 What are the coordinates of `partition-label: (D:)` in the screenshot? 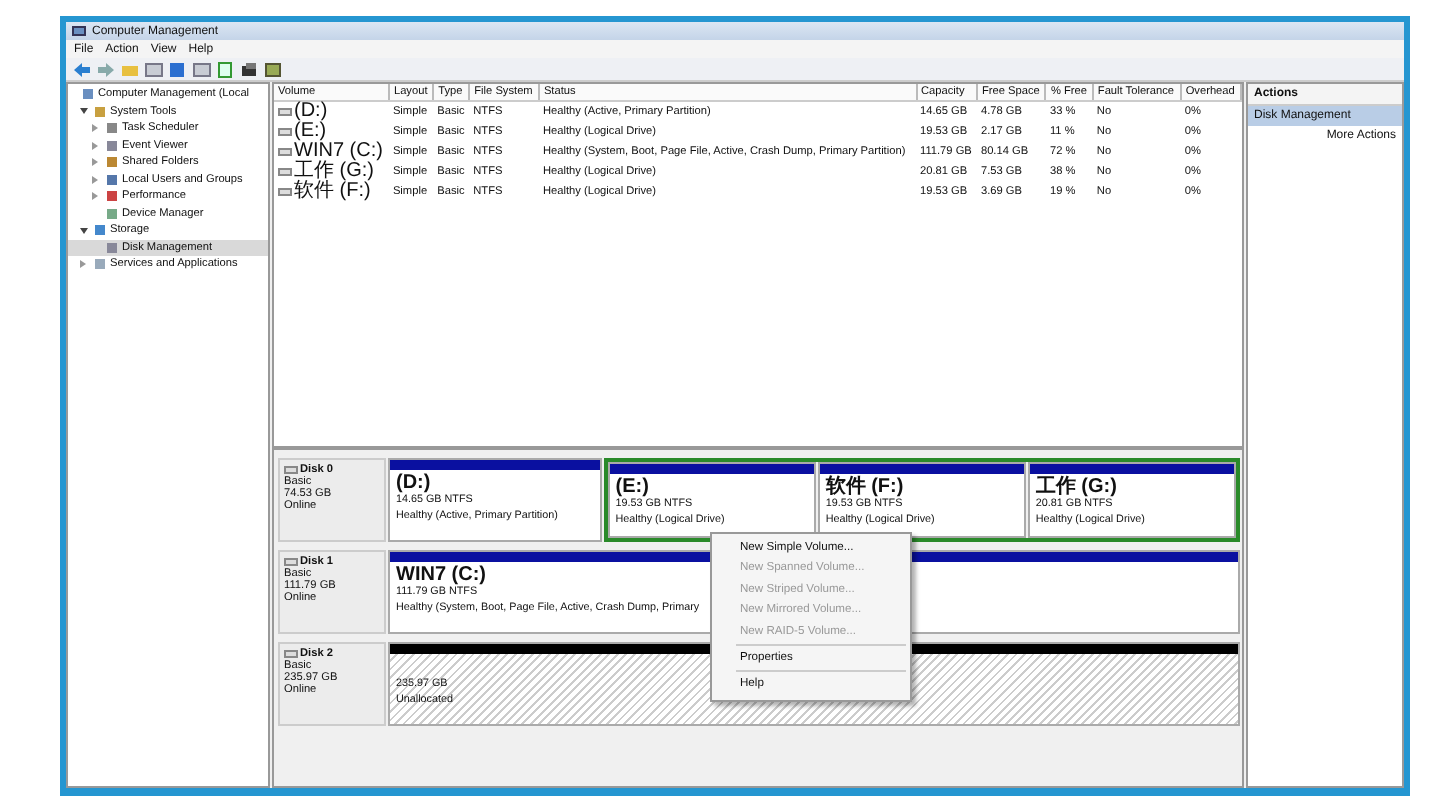 It's located at (413, 483).